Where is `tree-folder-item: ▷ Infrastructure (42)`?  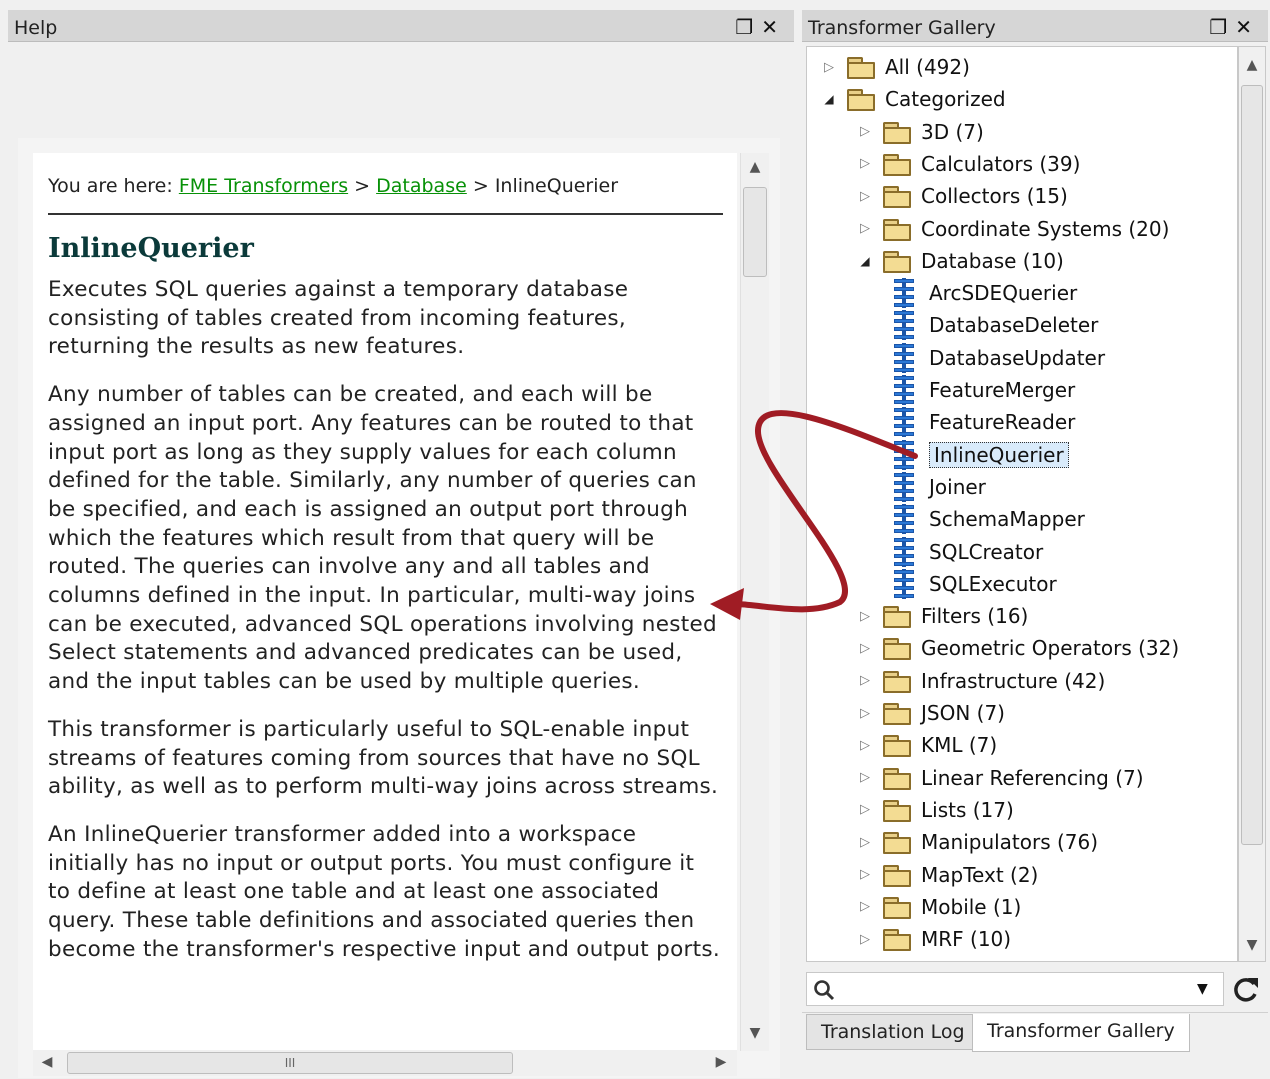 tree-folder-item: ▷ Infrastructure (42) is located at coordinates (981, 681).